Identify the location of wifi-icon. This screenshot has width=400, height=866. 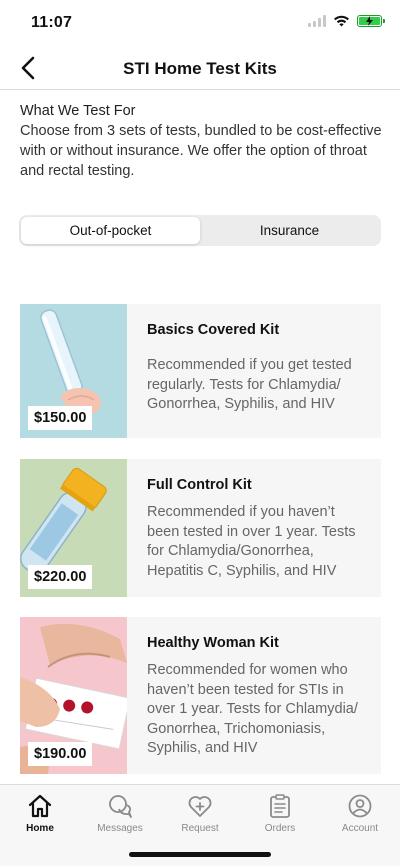
(341, 21).